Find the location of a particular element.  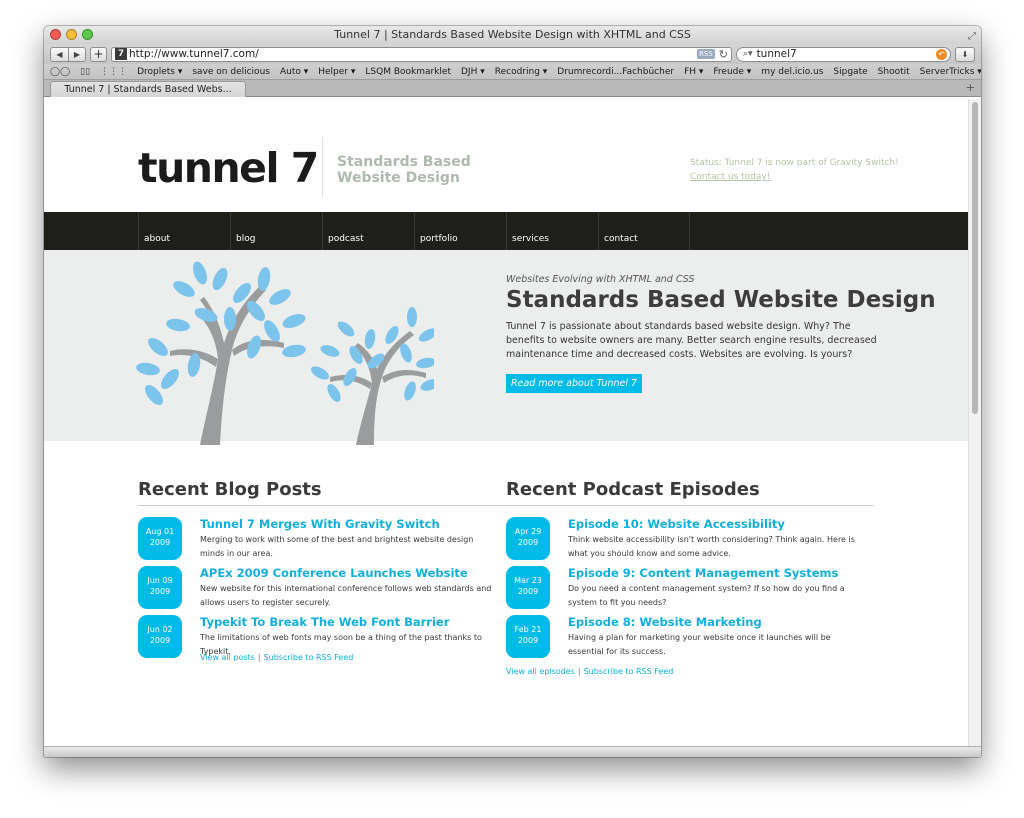

bookmark-item: Auto ▾ is located at coordinates (294, 72).